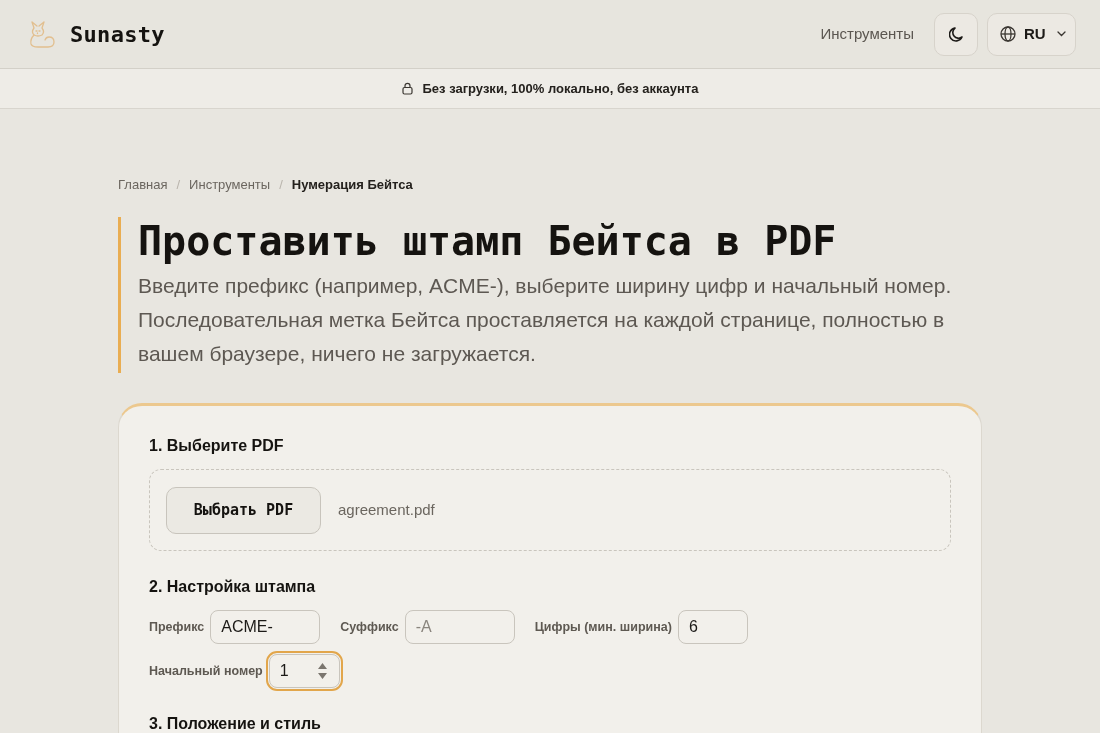 The height and width of the screenshot is (733, 1100). What do you see at coordinates (304, 671) in the screenshot?
I see `number-field: 1` at bounding box center [304, 671].